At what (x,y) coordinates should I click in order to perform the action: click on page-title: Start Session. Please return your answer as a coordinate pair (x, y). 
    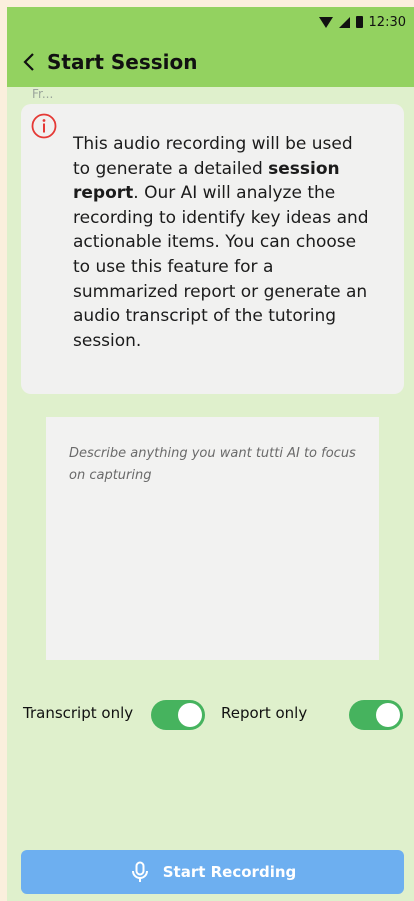
    Looking at the image, I should click on (122, 62).